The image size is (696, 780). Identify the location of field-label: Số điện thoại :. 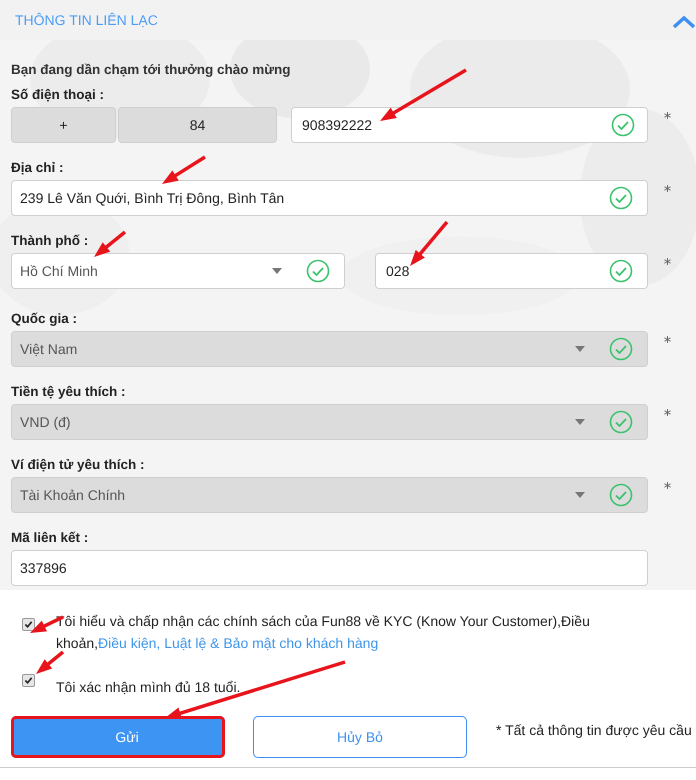
(57, 94).